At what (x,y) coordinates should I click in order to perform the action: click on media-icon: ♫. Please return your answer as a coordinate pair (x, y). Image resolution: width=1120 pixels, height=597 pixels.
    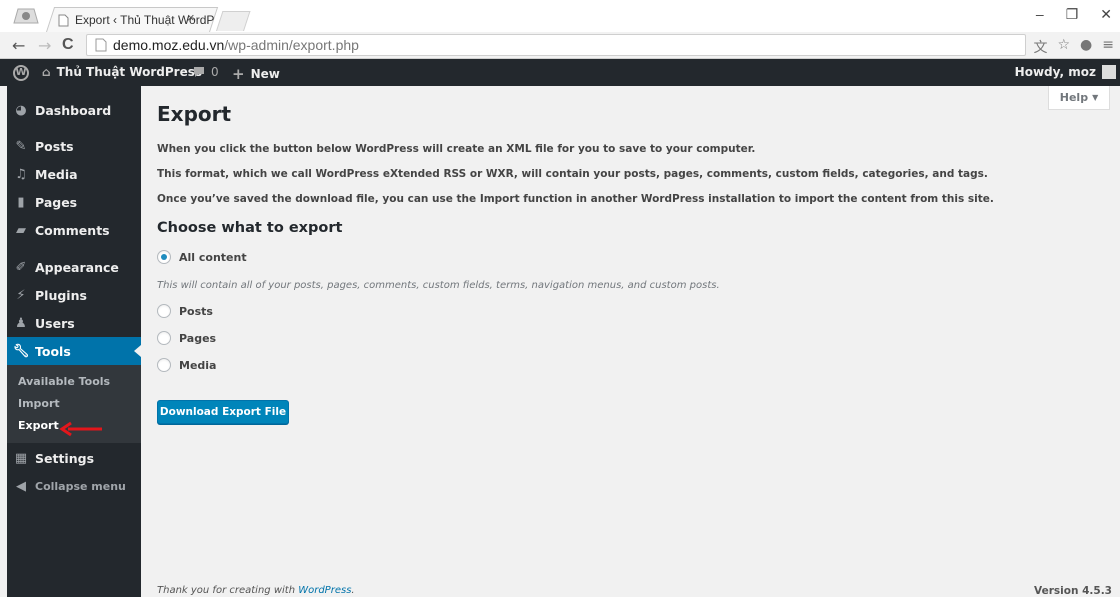
    Looking at the image, I should click on (21, 174).